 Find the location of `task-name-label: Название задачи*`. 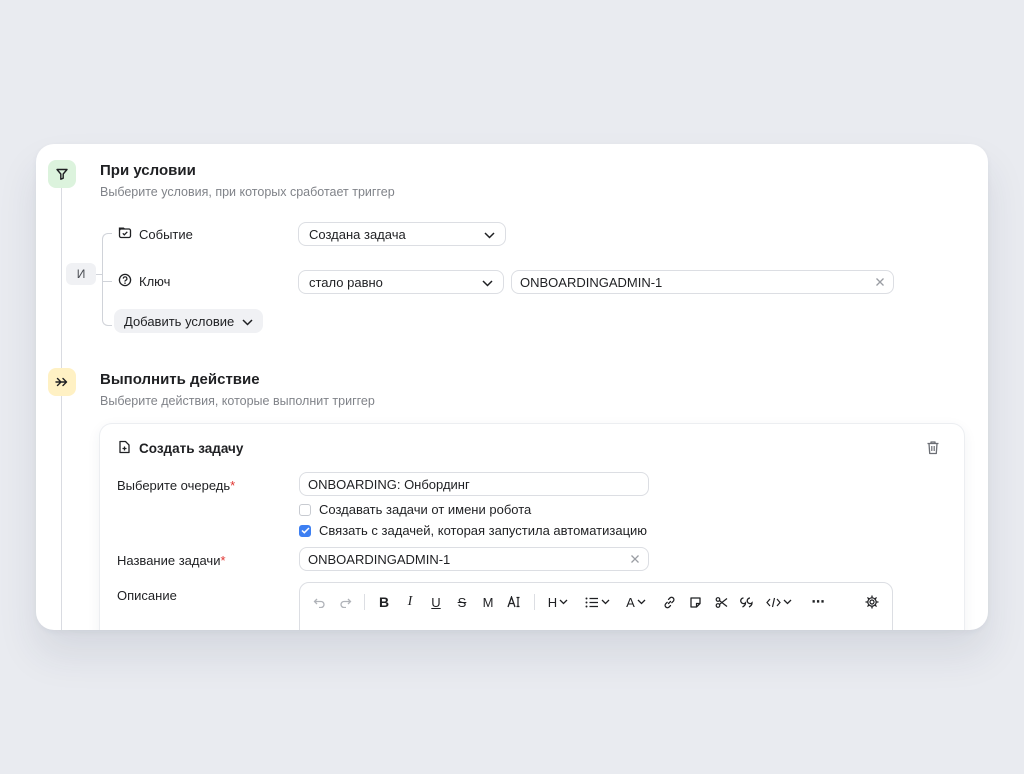

task-name-label: Название задачи* is located at coordinates (171, 560).